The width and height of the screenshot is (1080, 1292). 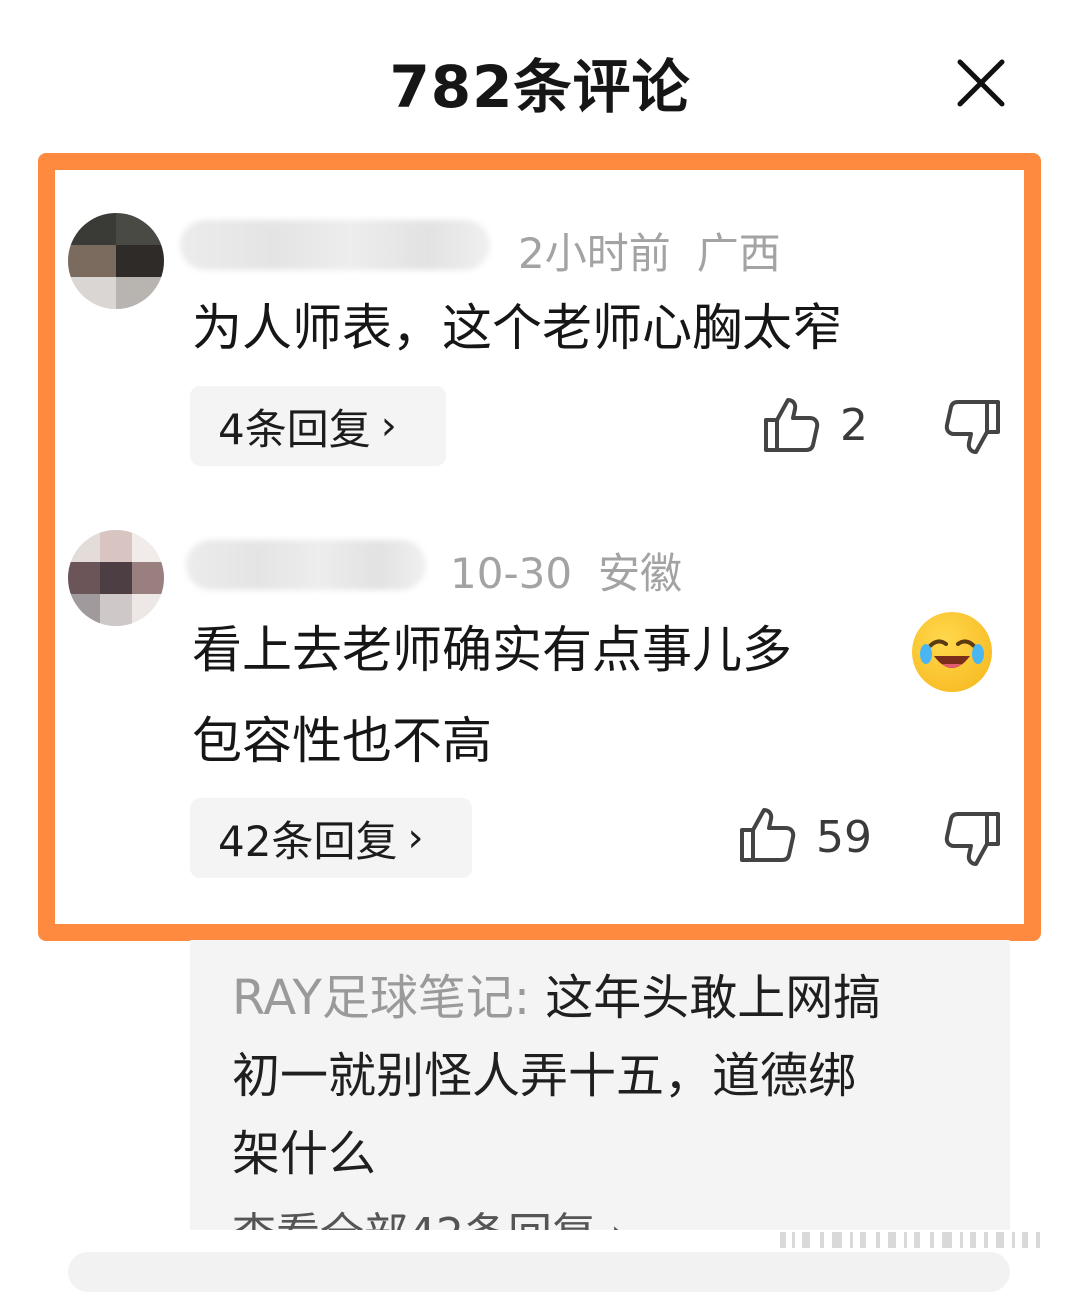 I want to click on comments-title: 782条评论, so click(x=540, y=87).